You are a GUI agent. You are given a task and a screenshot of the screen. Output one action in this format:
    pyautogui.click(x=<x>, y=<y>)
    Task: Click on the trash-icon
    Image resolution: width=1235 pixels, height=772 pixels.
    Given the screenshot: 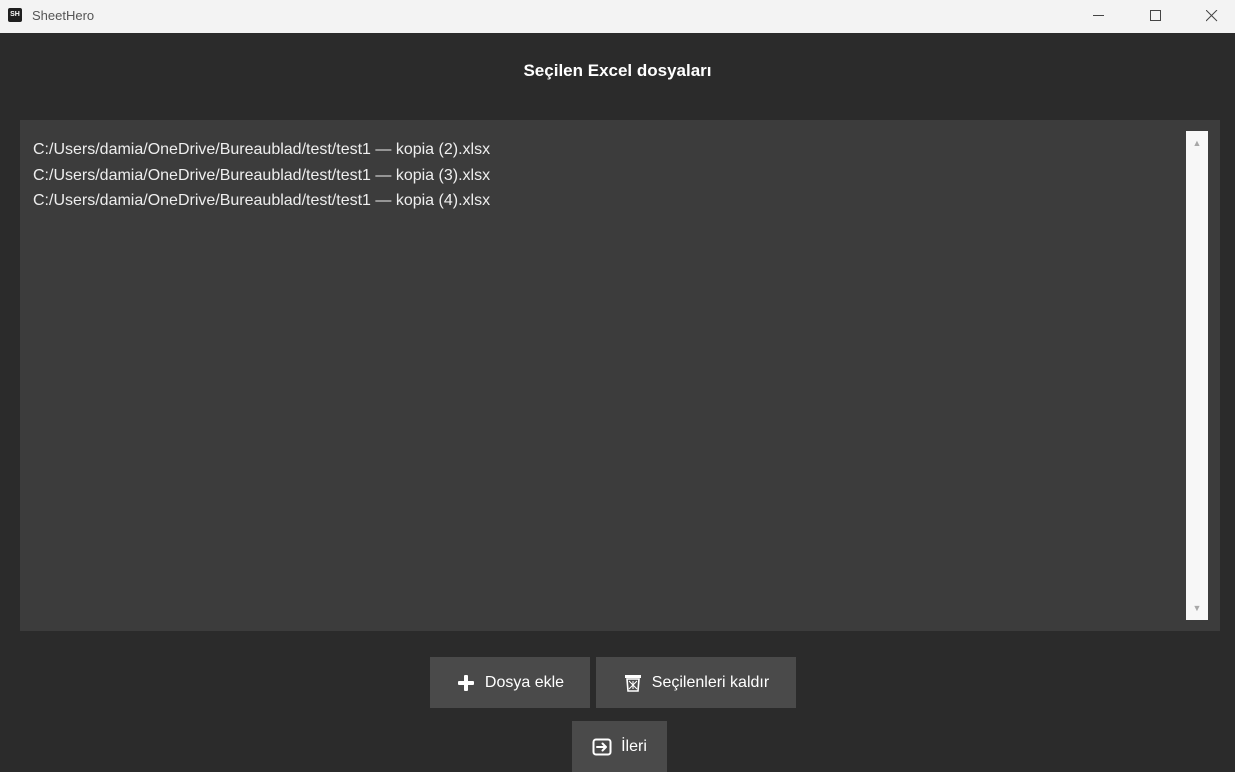 What is the action you would take?
    pyautogui.click(x=633, y=683)
    